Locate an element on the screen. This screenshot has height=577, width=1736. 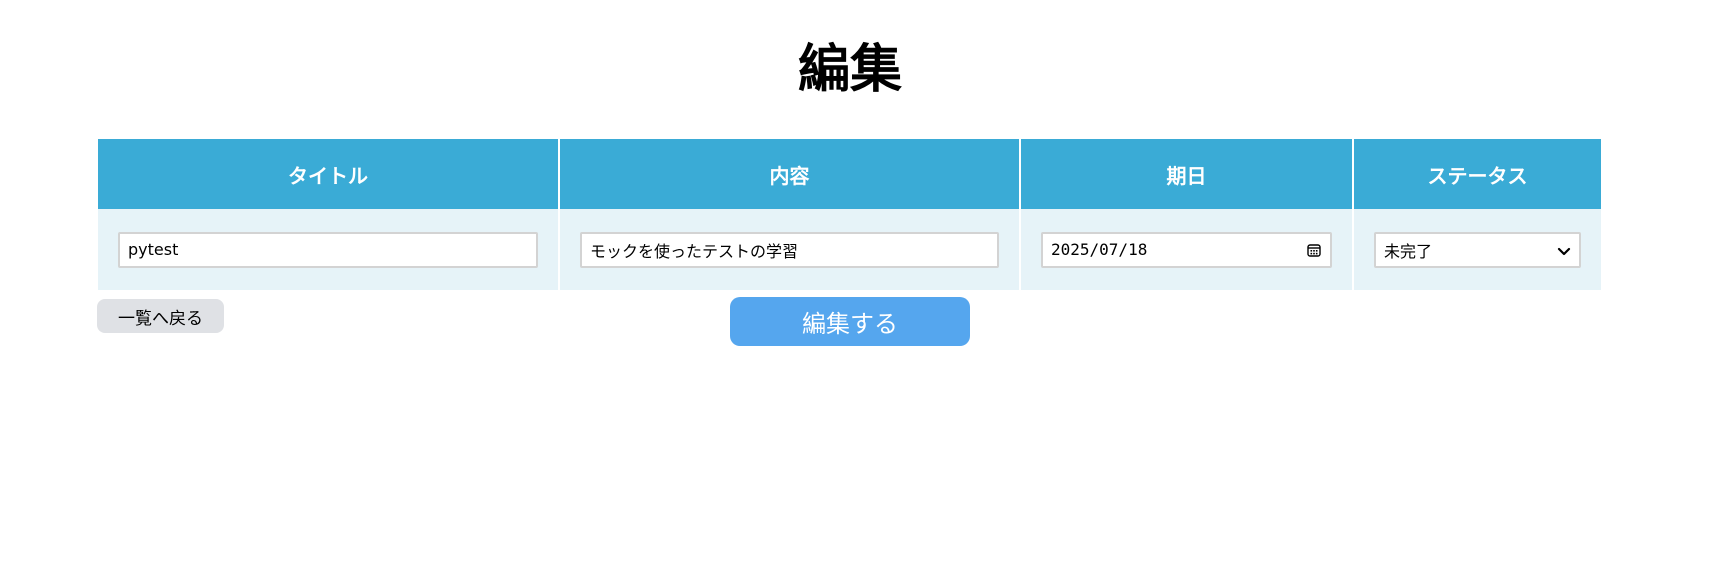
content-cell: モックを使ったテストの学習 is located at coordinates (790, 249).